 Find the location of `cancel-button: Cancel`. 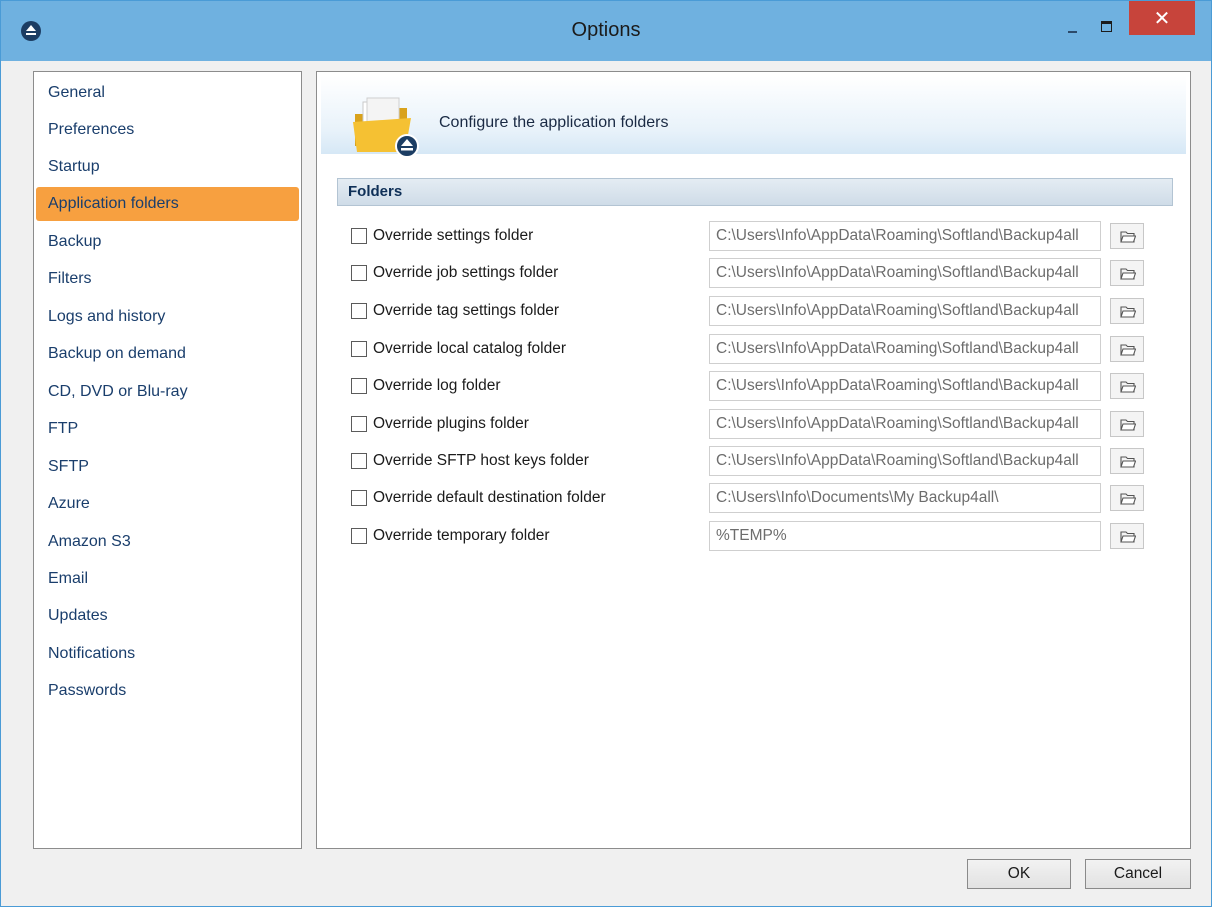

cancel-button: Cancel is located at coordinates (1138, 874).